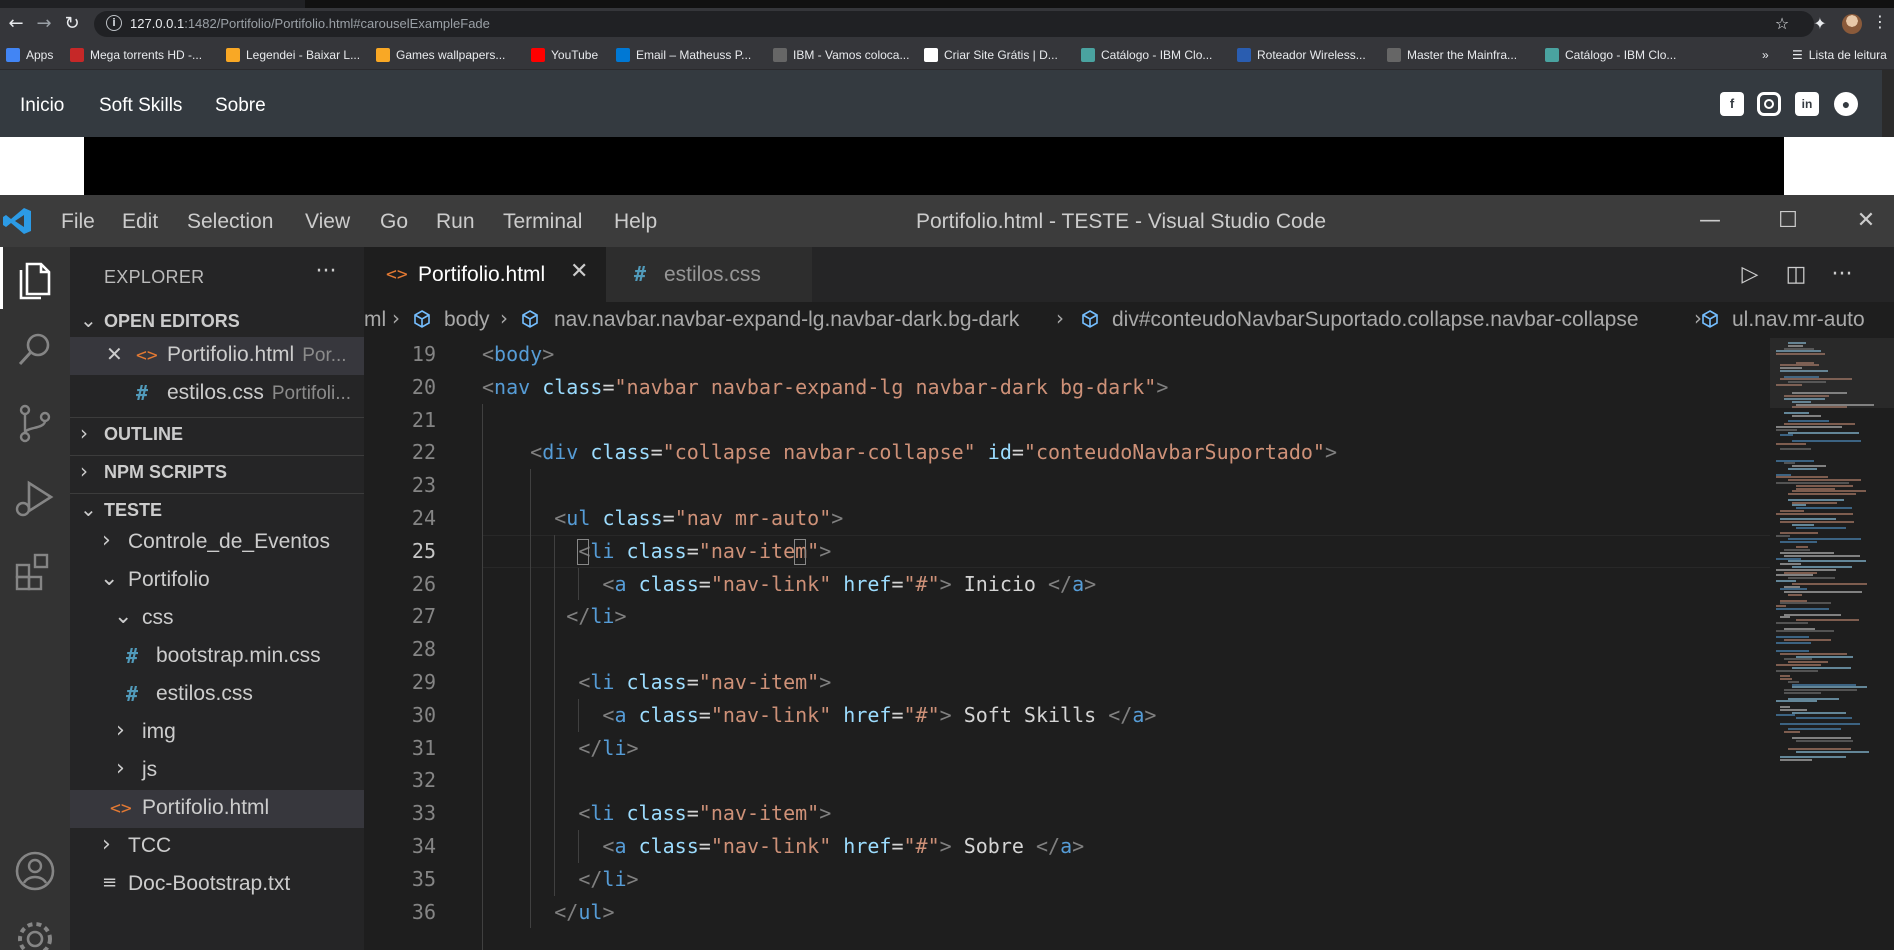 The width and height of the screenshot is (1894, 950). Describe the element at coordinates (35, 349) in the screenshot. I see `search-icon` at that location.